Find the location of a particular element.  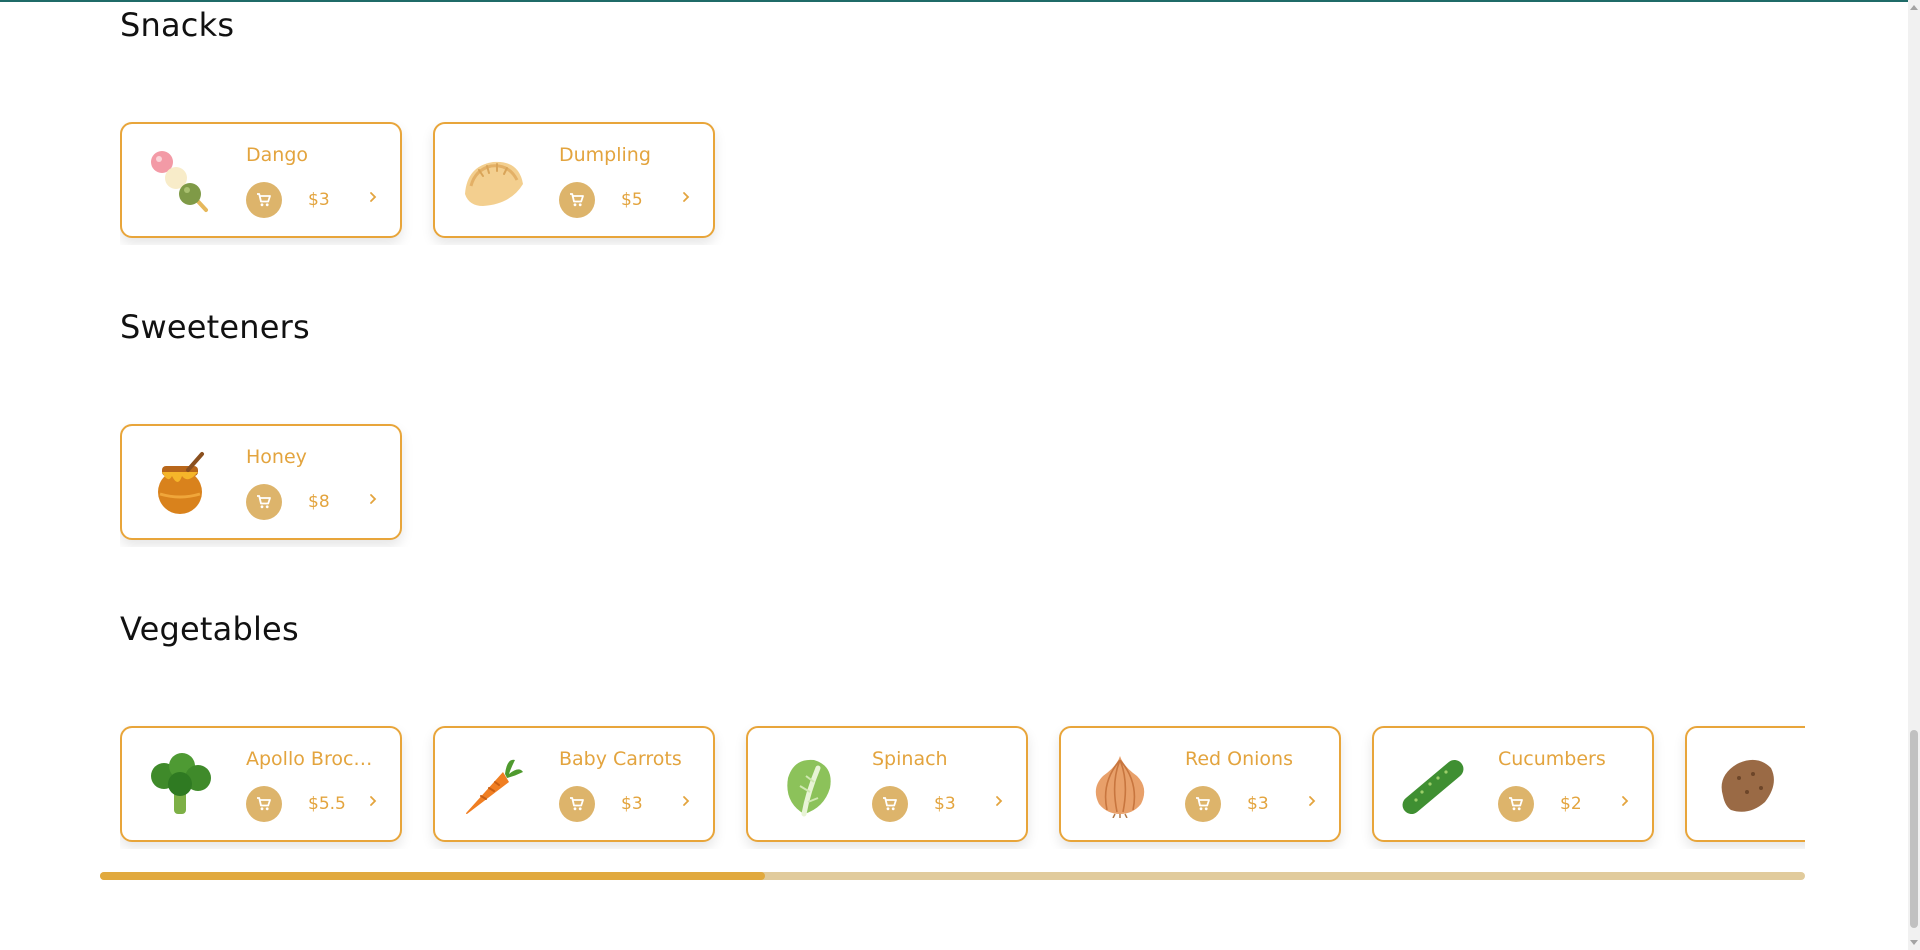

product-name: Spinach is located at coordinates (910, 759).